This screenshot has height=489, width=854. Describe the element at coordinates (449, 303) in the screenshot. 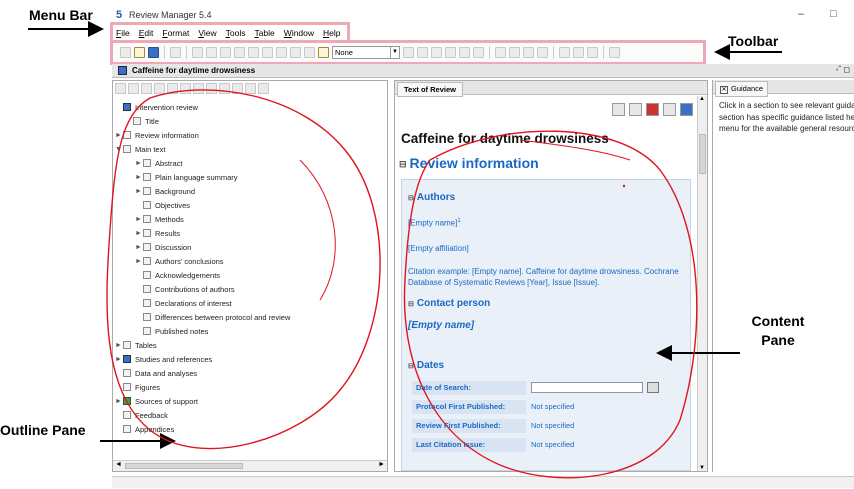

I see `contact-person-heading: ⊟ Contact person` at that location.